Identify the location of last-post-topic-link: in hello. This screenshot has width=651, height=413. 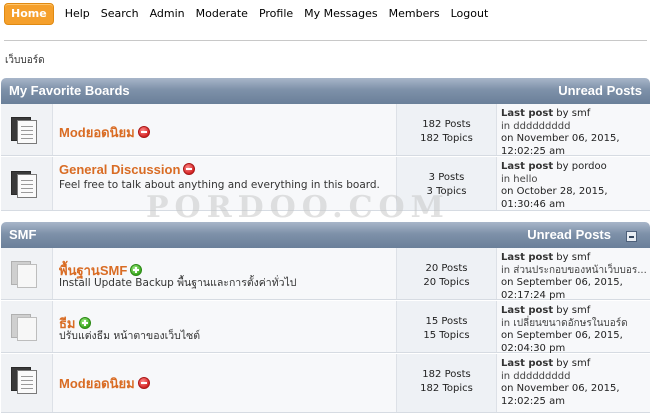
(575, 180).